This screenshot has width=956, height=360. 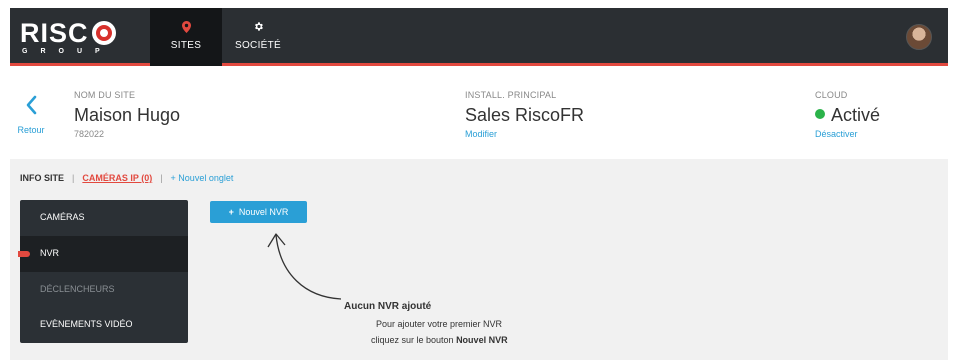 I want to click on empty-state-hint: cliquez sur le bouton Nouvel NVR, so click(x=439, y=340).